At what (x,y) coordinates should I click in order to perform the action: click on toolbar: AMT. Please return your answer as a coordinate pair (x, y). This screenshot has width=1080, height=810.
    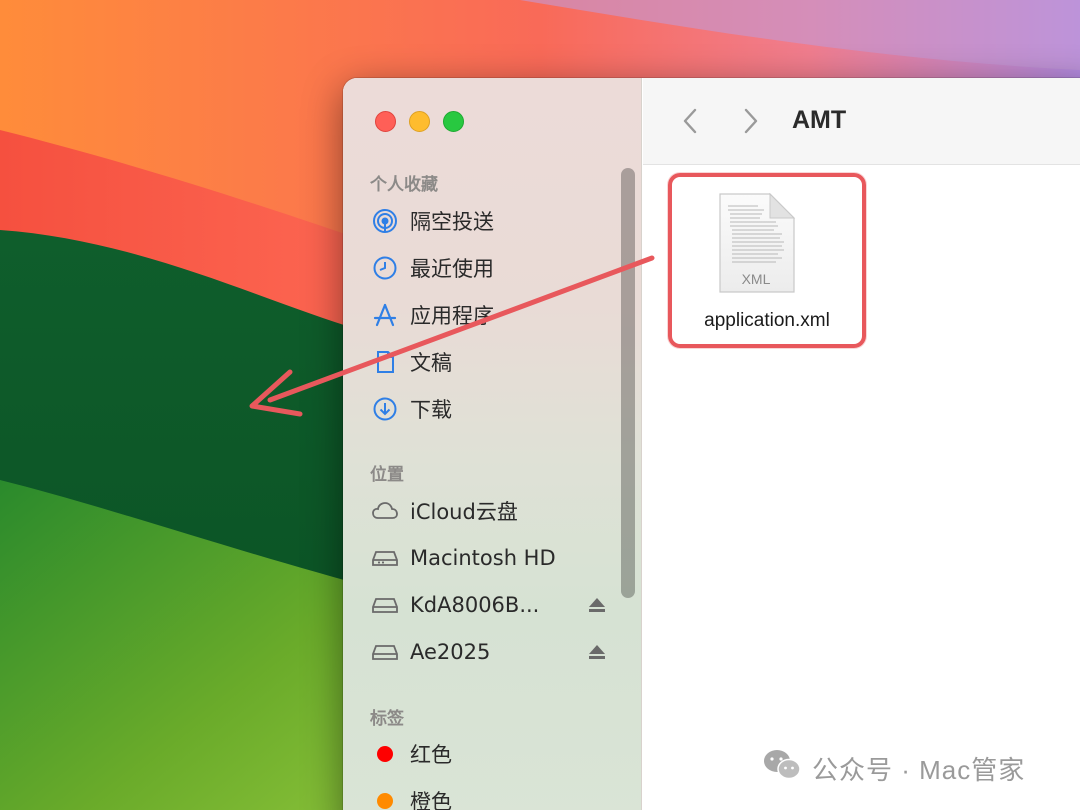
    Looking at the image, I should click on (861, 121).